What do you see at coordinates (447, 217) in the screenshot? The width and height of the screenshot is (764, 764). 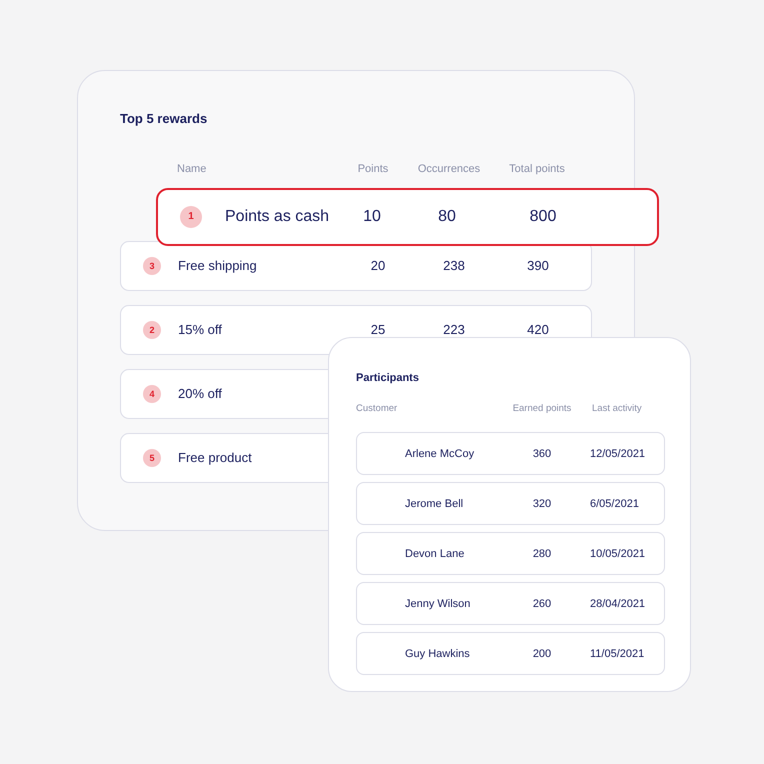 I see `occurrences-cell-text: 80` at bounding box center [447, 217].